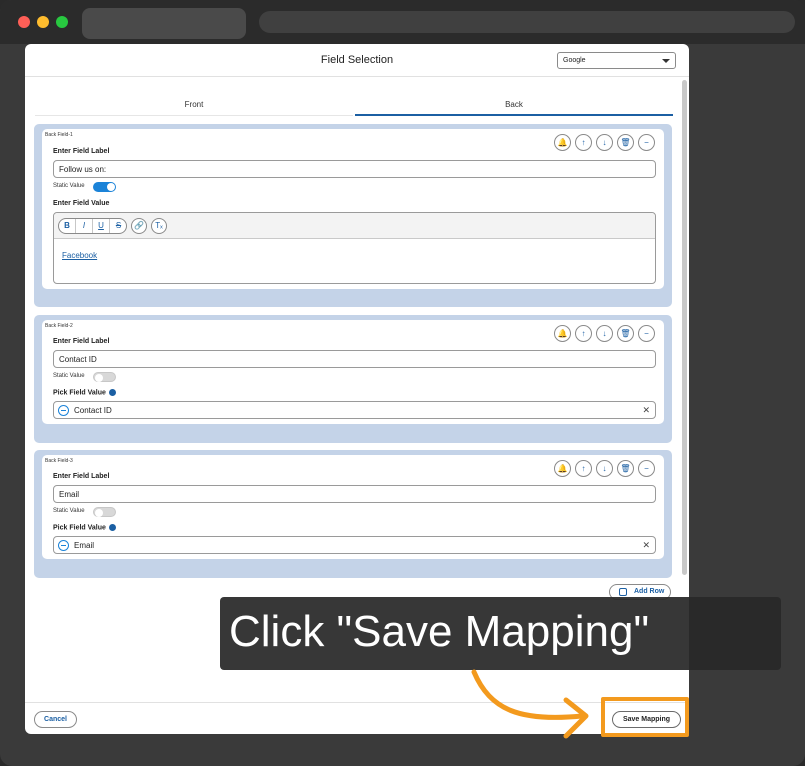 This screenshot has width=805, height=766. I want to click on field-label-input: Email, so click(354, 494).